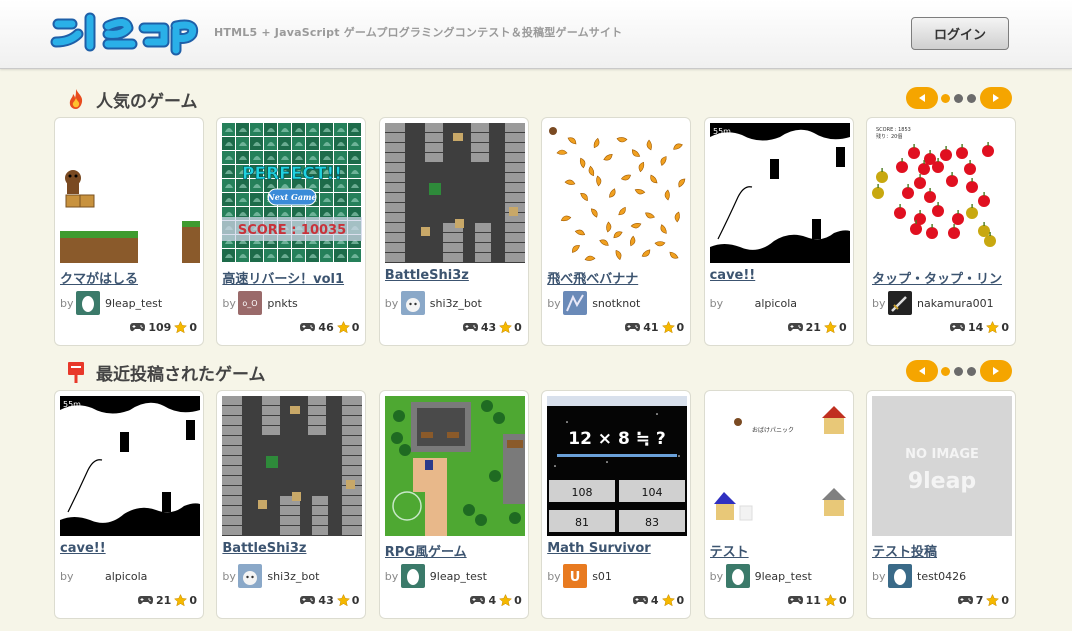 The width and height of the screenshot is (1072, 631). I want to click on game-thumbnail: NO IMAGE 9leap, so click(942, 466).